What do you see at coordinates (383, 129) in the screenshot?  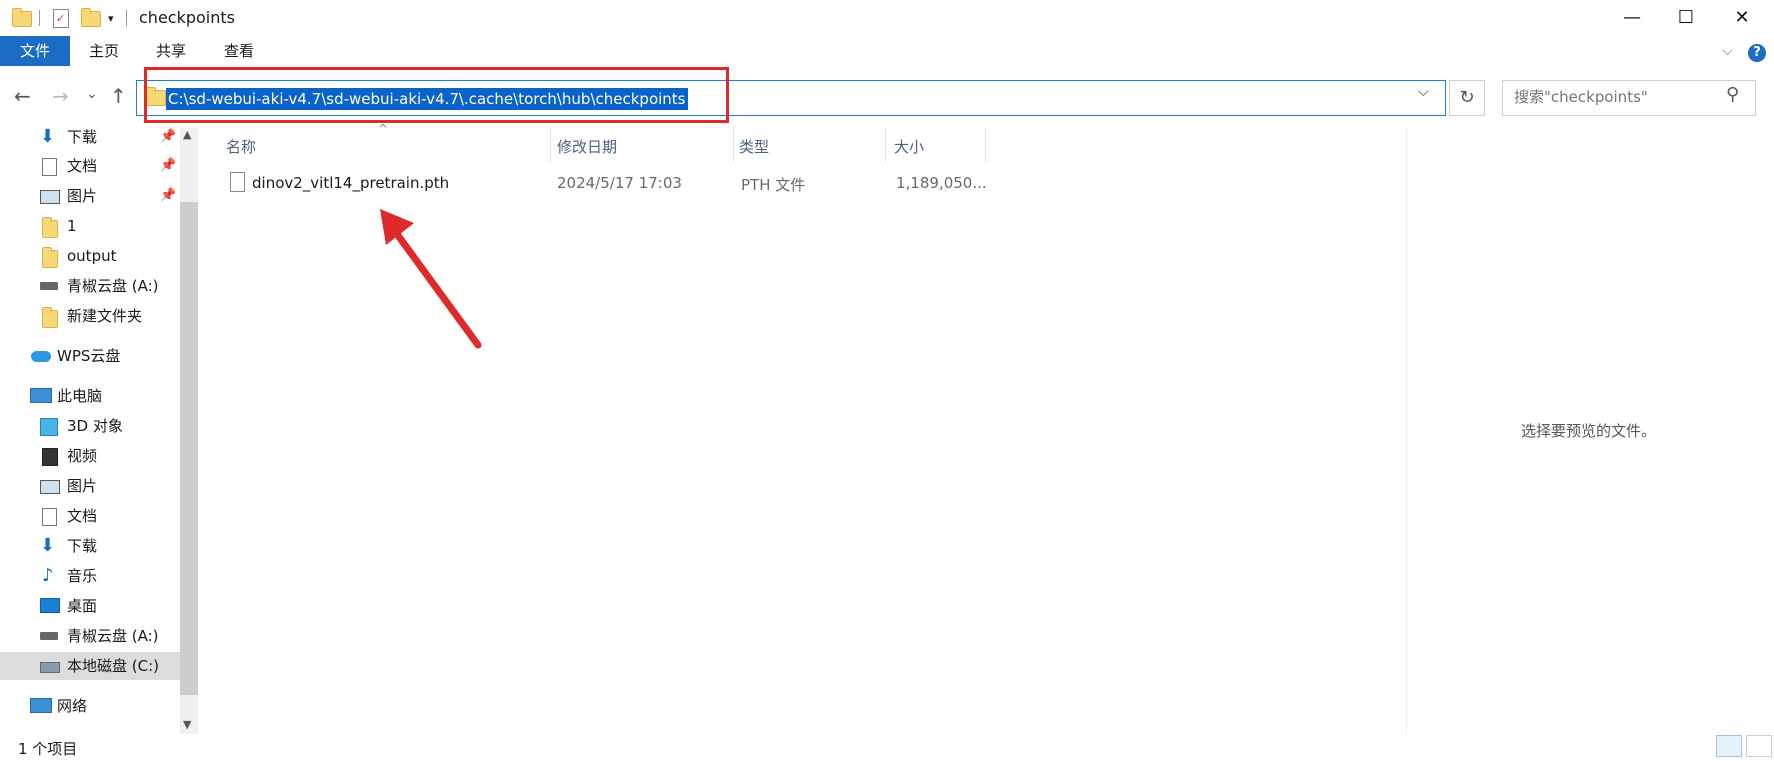 I see `sort-ascending-icon: ^` at bounding box center [383, 129].